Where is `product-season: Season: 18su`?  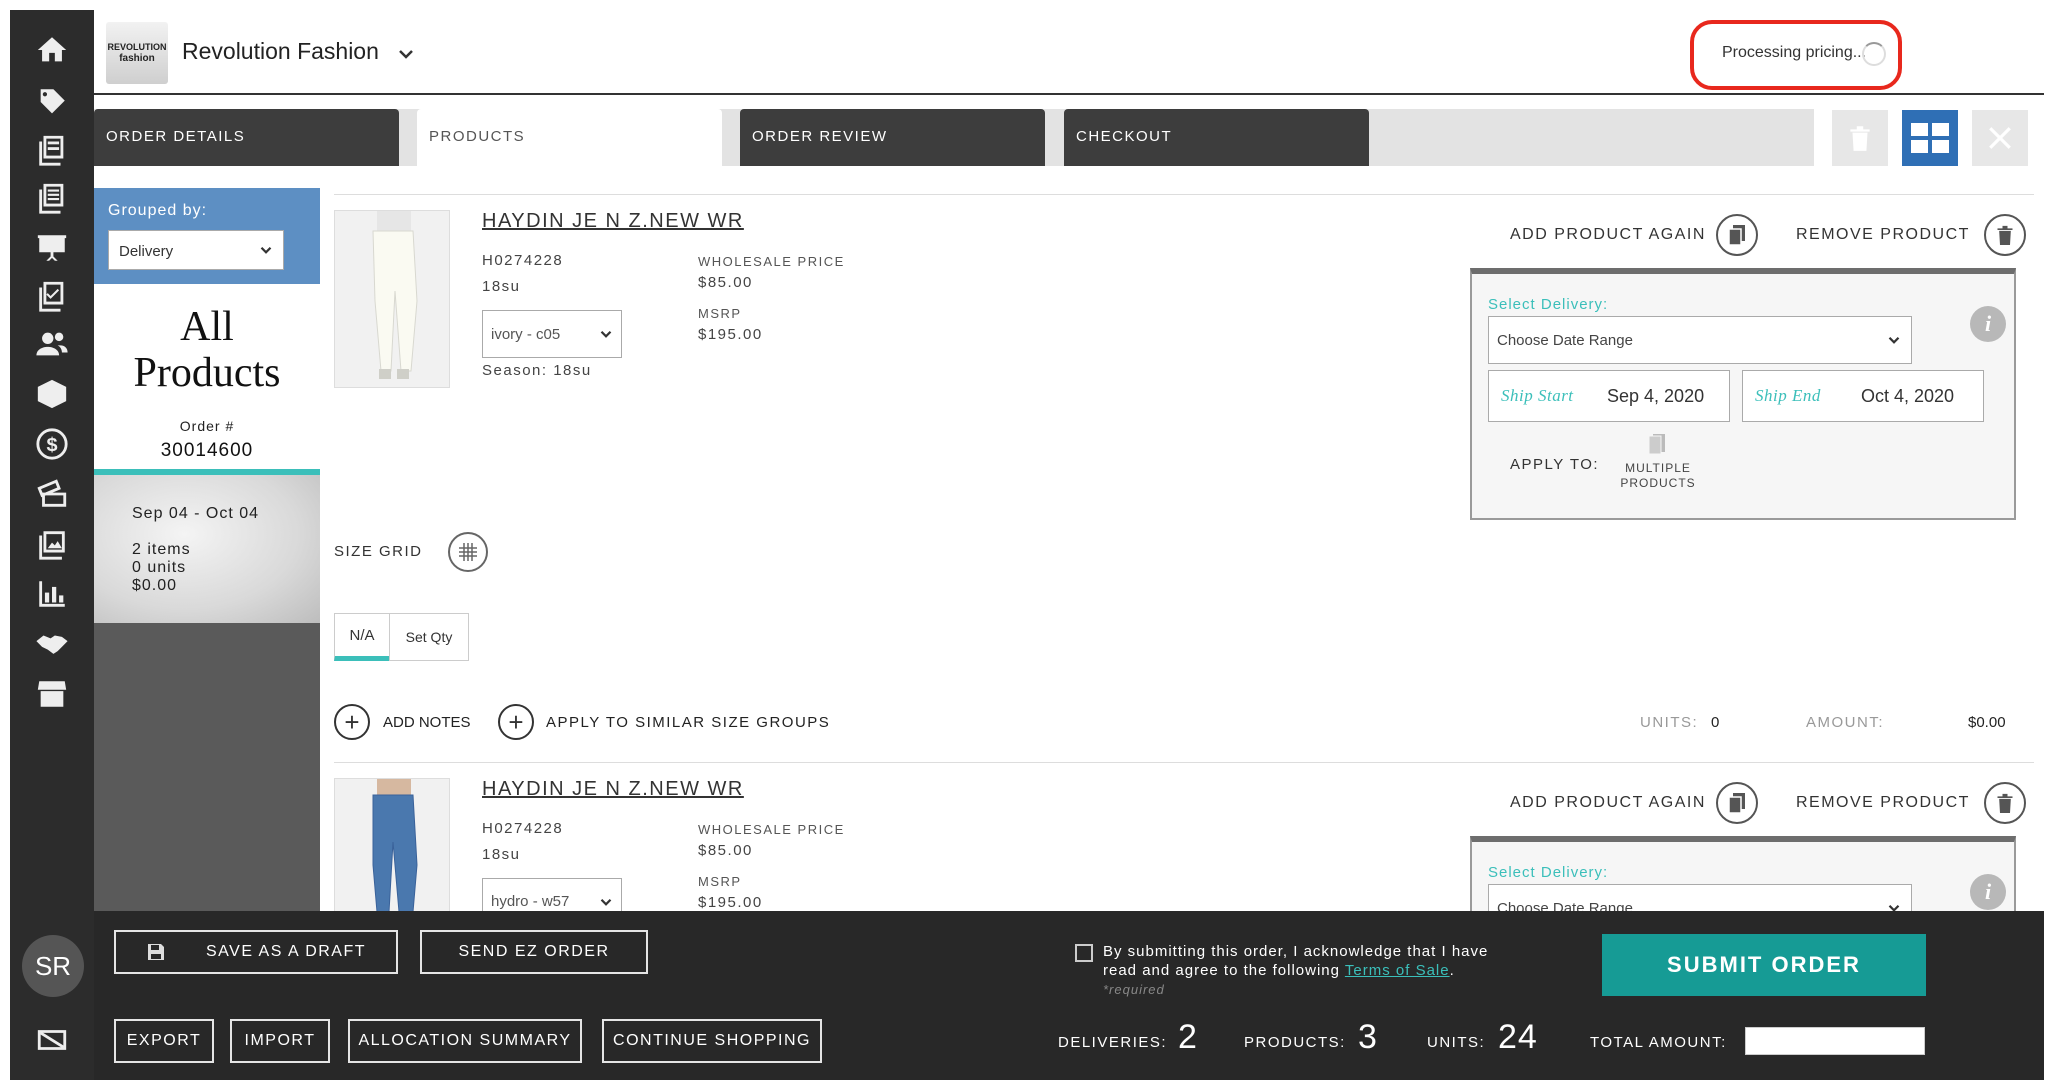 product-season: Season: 18su is located at coordinates (537, 370).